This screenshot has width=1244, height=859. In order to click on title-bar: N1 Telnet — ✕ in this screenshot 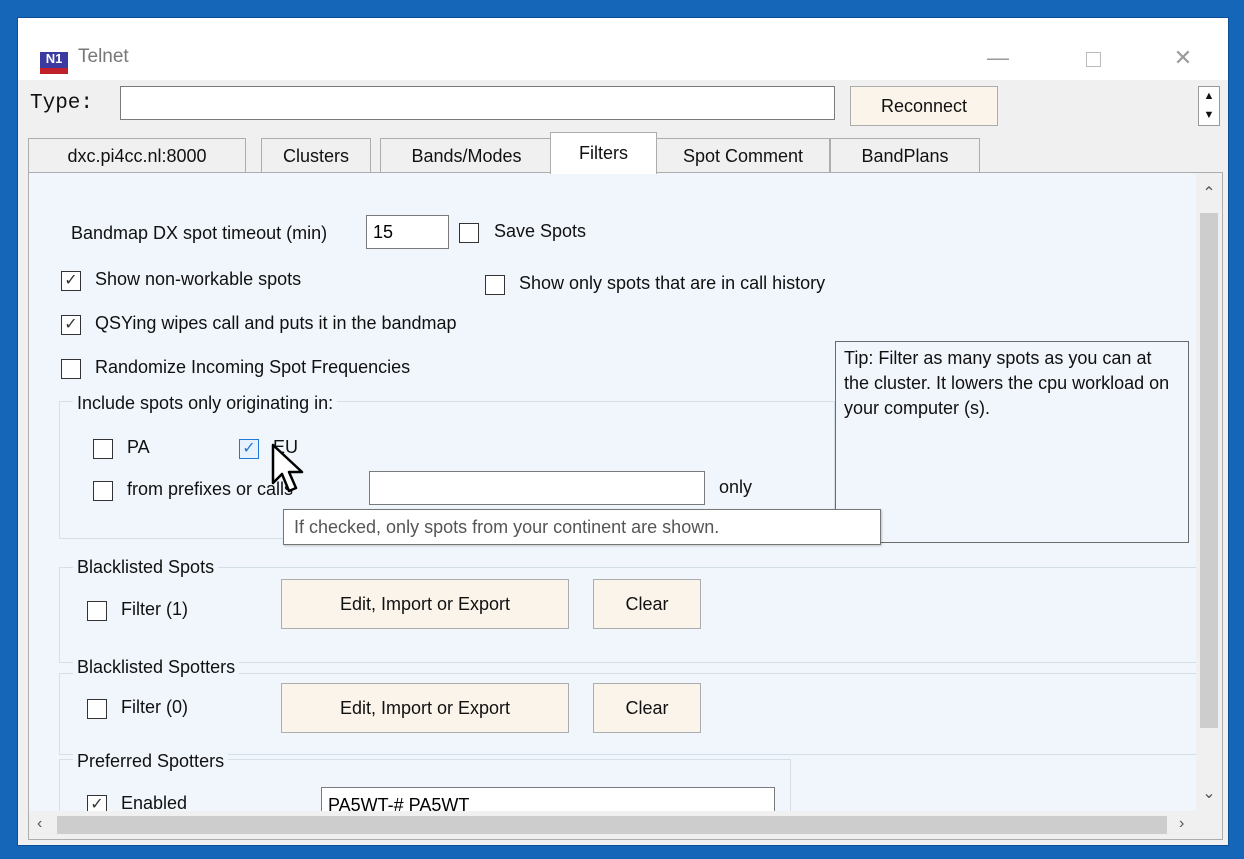, I will do `click(623, 49)`.